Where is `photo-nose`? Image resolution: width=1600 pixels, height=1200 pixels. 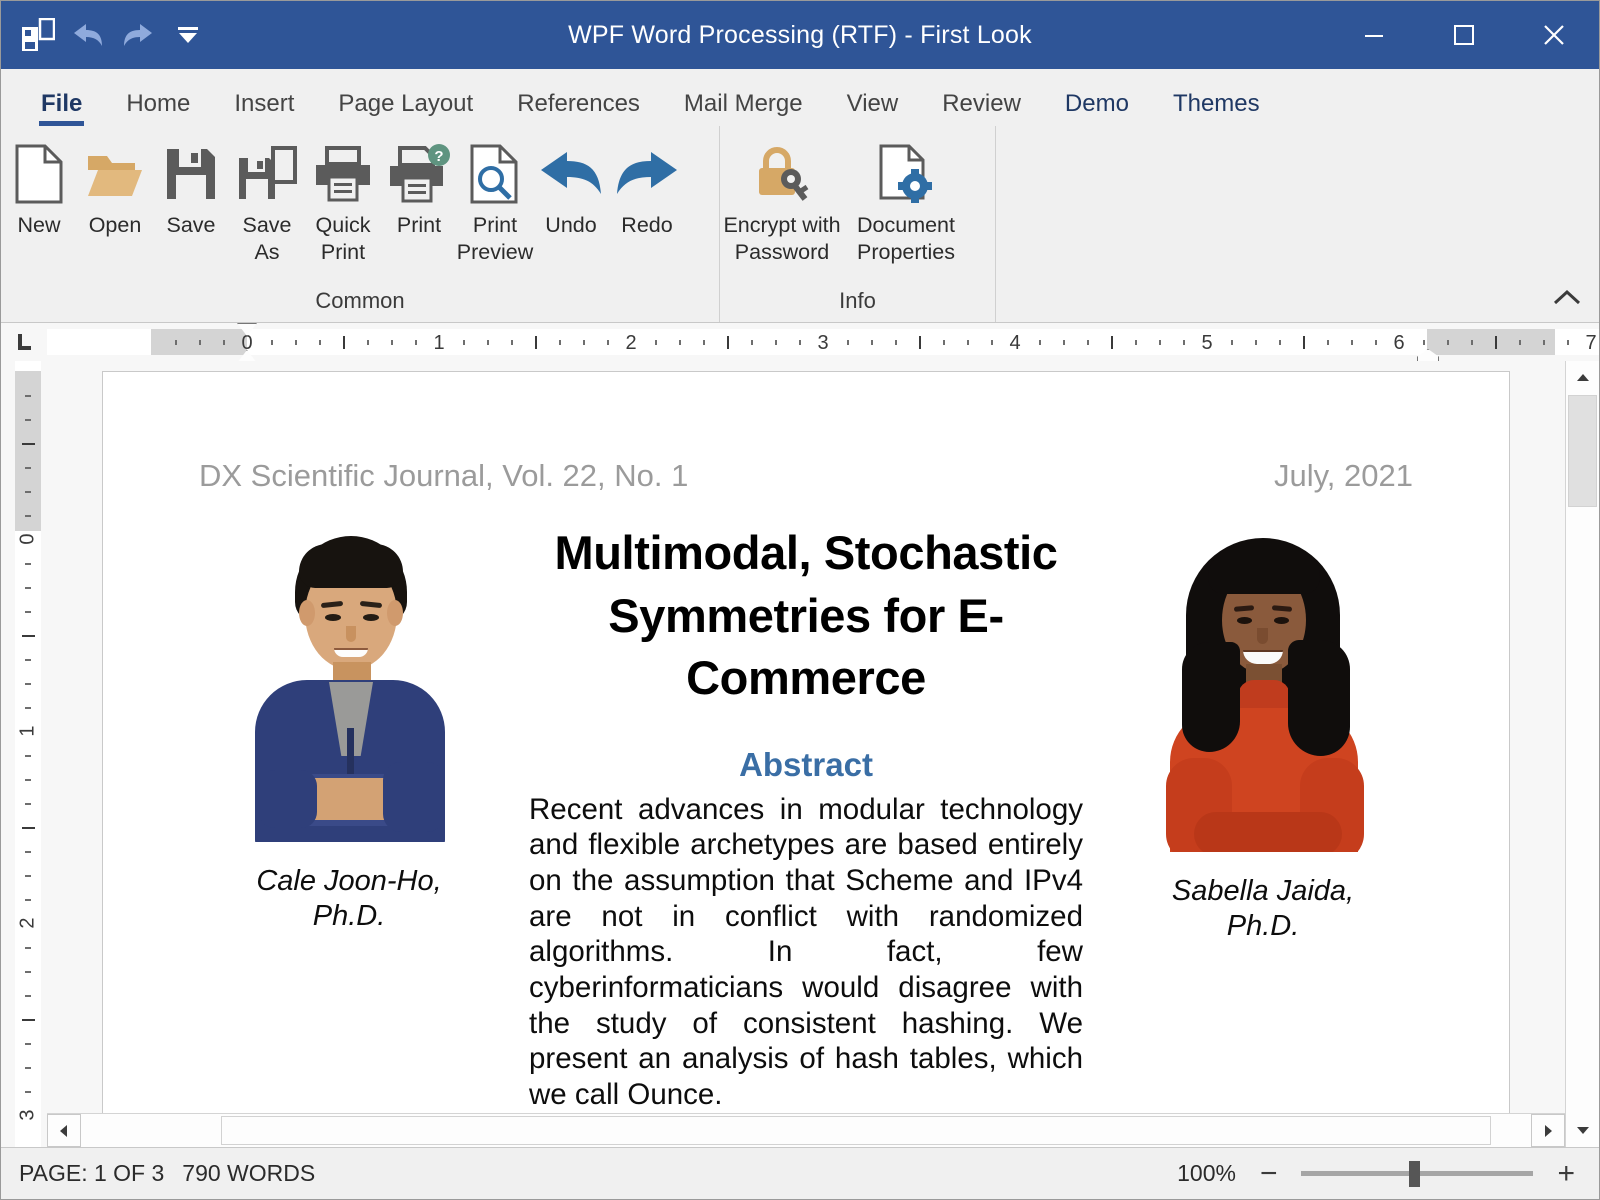 photo-nose is located at coordinates (1262, 636).